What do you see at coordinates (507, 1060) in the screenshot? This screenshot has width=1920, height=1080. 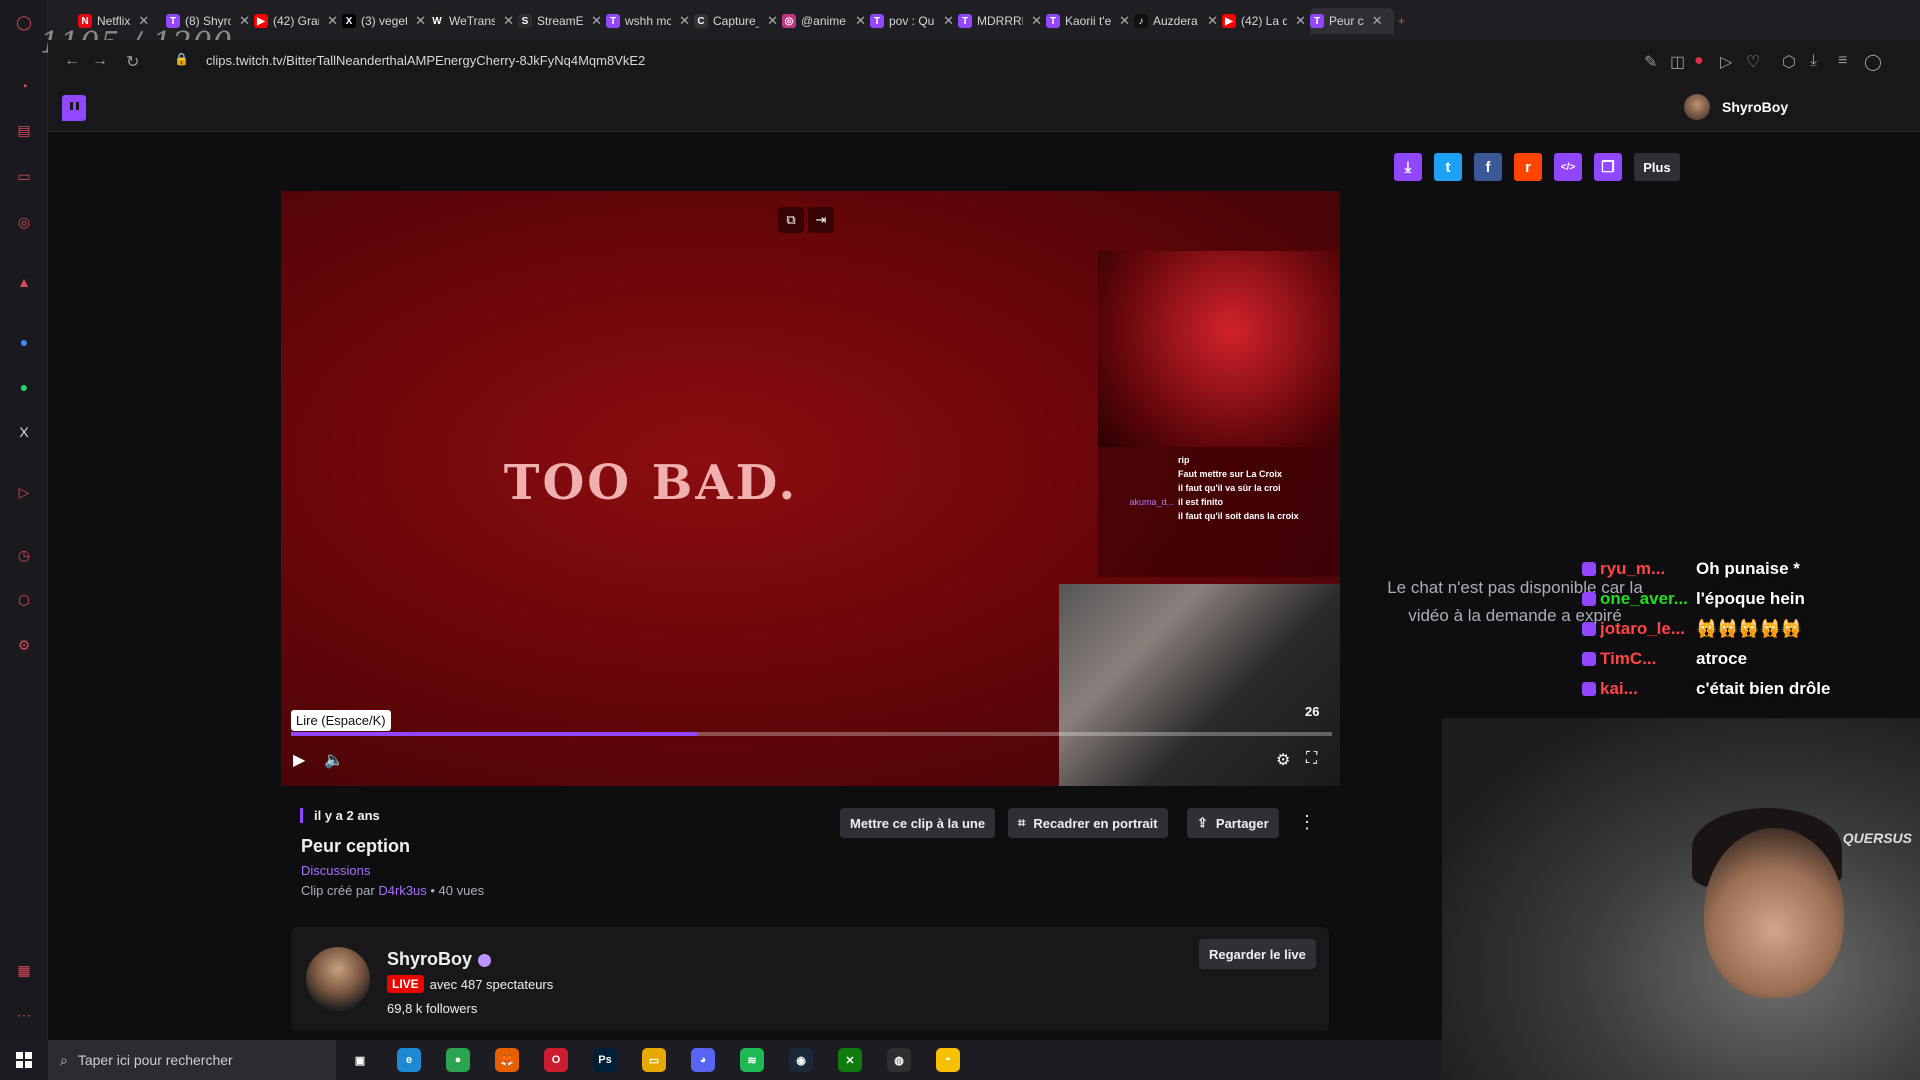 I see `firefox-icon: 🦊` at bounding box center [507, 1060].